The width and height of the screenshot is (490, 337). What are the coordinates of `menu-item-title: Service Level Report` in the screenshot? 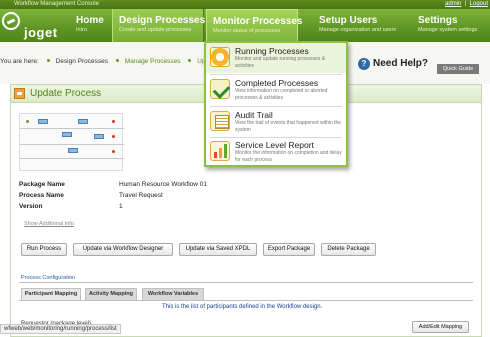 It's located at (274, 145).